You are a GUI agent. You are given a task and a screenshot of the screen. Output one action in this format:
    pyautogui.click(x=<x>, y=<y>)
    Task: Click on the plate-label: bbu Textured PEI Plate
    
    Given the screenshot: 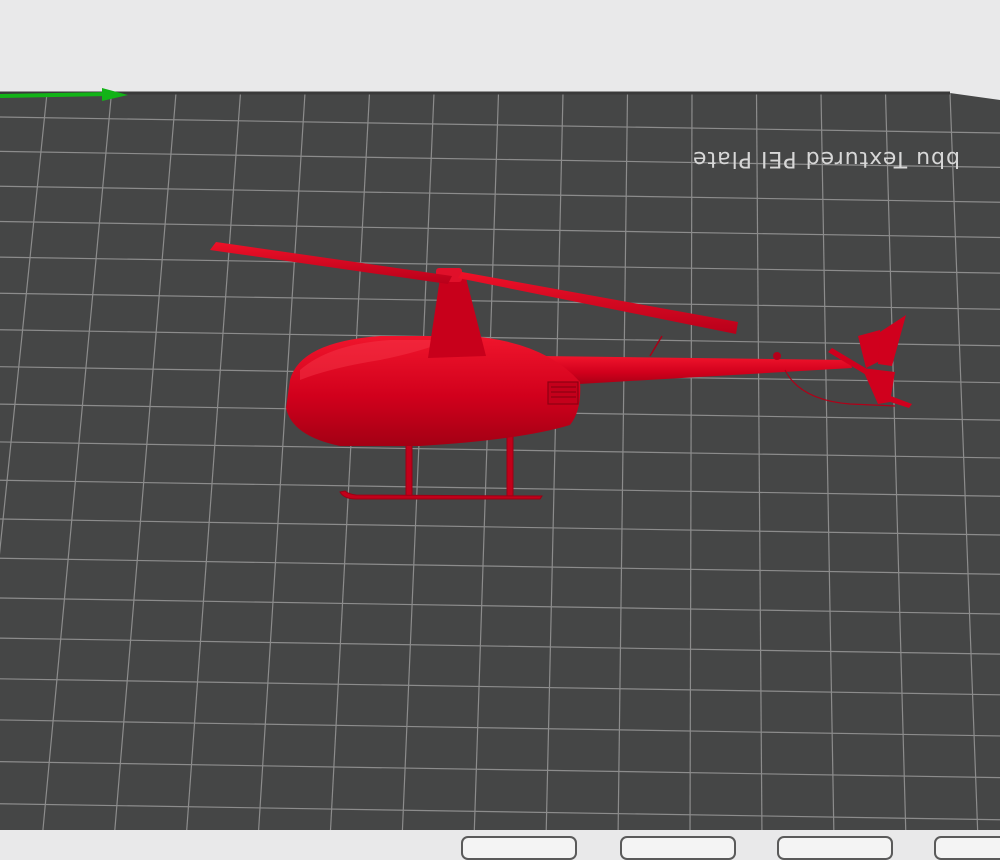 What is the action you would take?
    pyautogui.click(x=826, y=158)
    